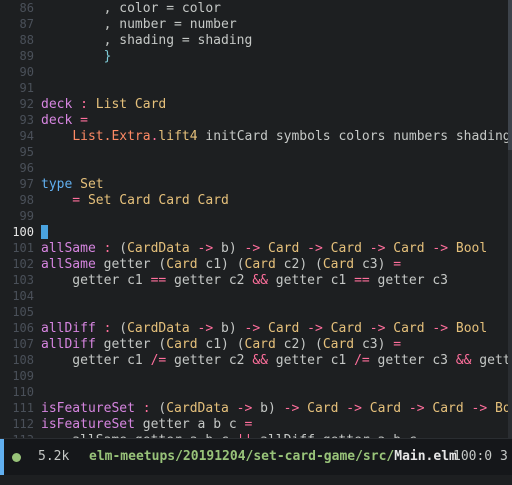  Describe the element at coordinates (256, 424) in the screenshot. I see `code-line: 112 isFeatureSet getter a b c =` at that location.